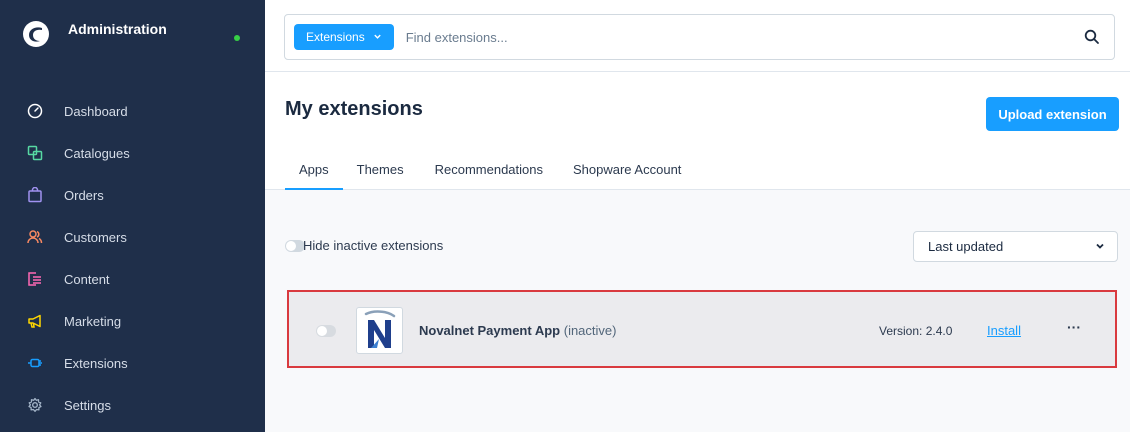  I want to click on page-title: My extensions, so click(354, 109).